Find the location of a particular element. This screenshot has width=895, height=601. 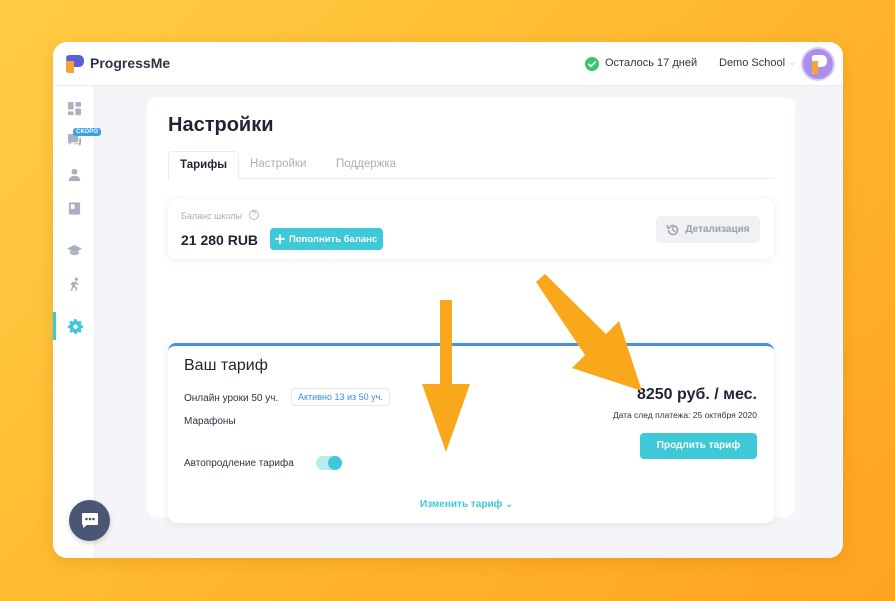

top-up-label: Пополнить баланс is located at coordinates (333, 239).